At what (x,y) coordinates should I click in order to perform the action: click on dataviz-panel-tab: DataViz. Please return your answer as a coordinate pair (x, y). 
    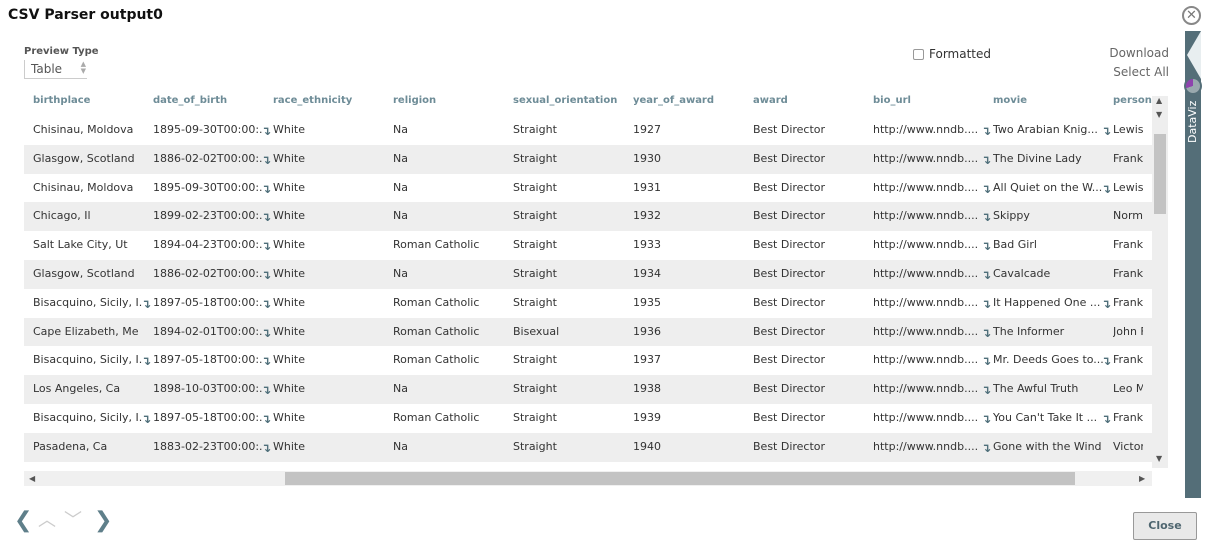
    Looking at the image, I should click on (1193, 264).